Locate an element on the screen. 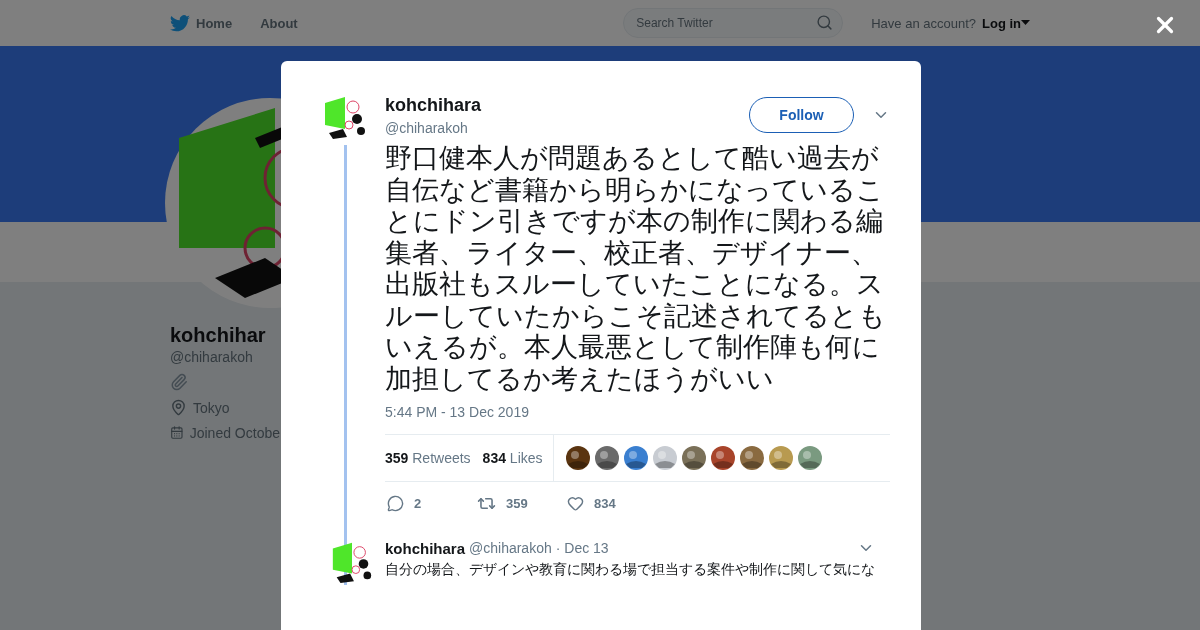 The image size is (1200, 630). login-link: Log in is located at coordinates (1006, 23).